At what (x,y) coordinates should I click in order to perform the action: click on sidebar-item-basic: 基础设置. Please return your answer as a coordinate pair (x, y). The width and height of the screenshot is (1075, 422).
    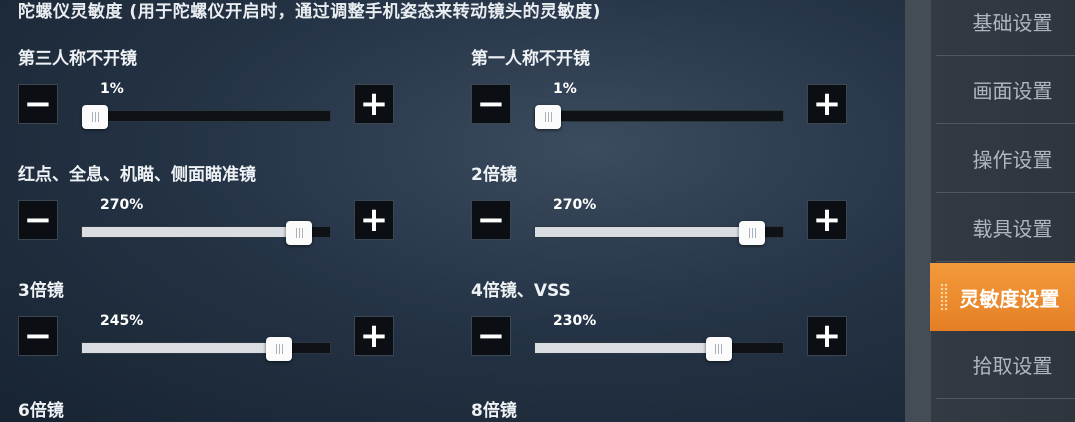
    Looking at the image, I should click on (1005, 28).